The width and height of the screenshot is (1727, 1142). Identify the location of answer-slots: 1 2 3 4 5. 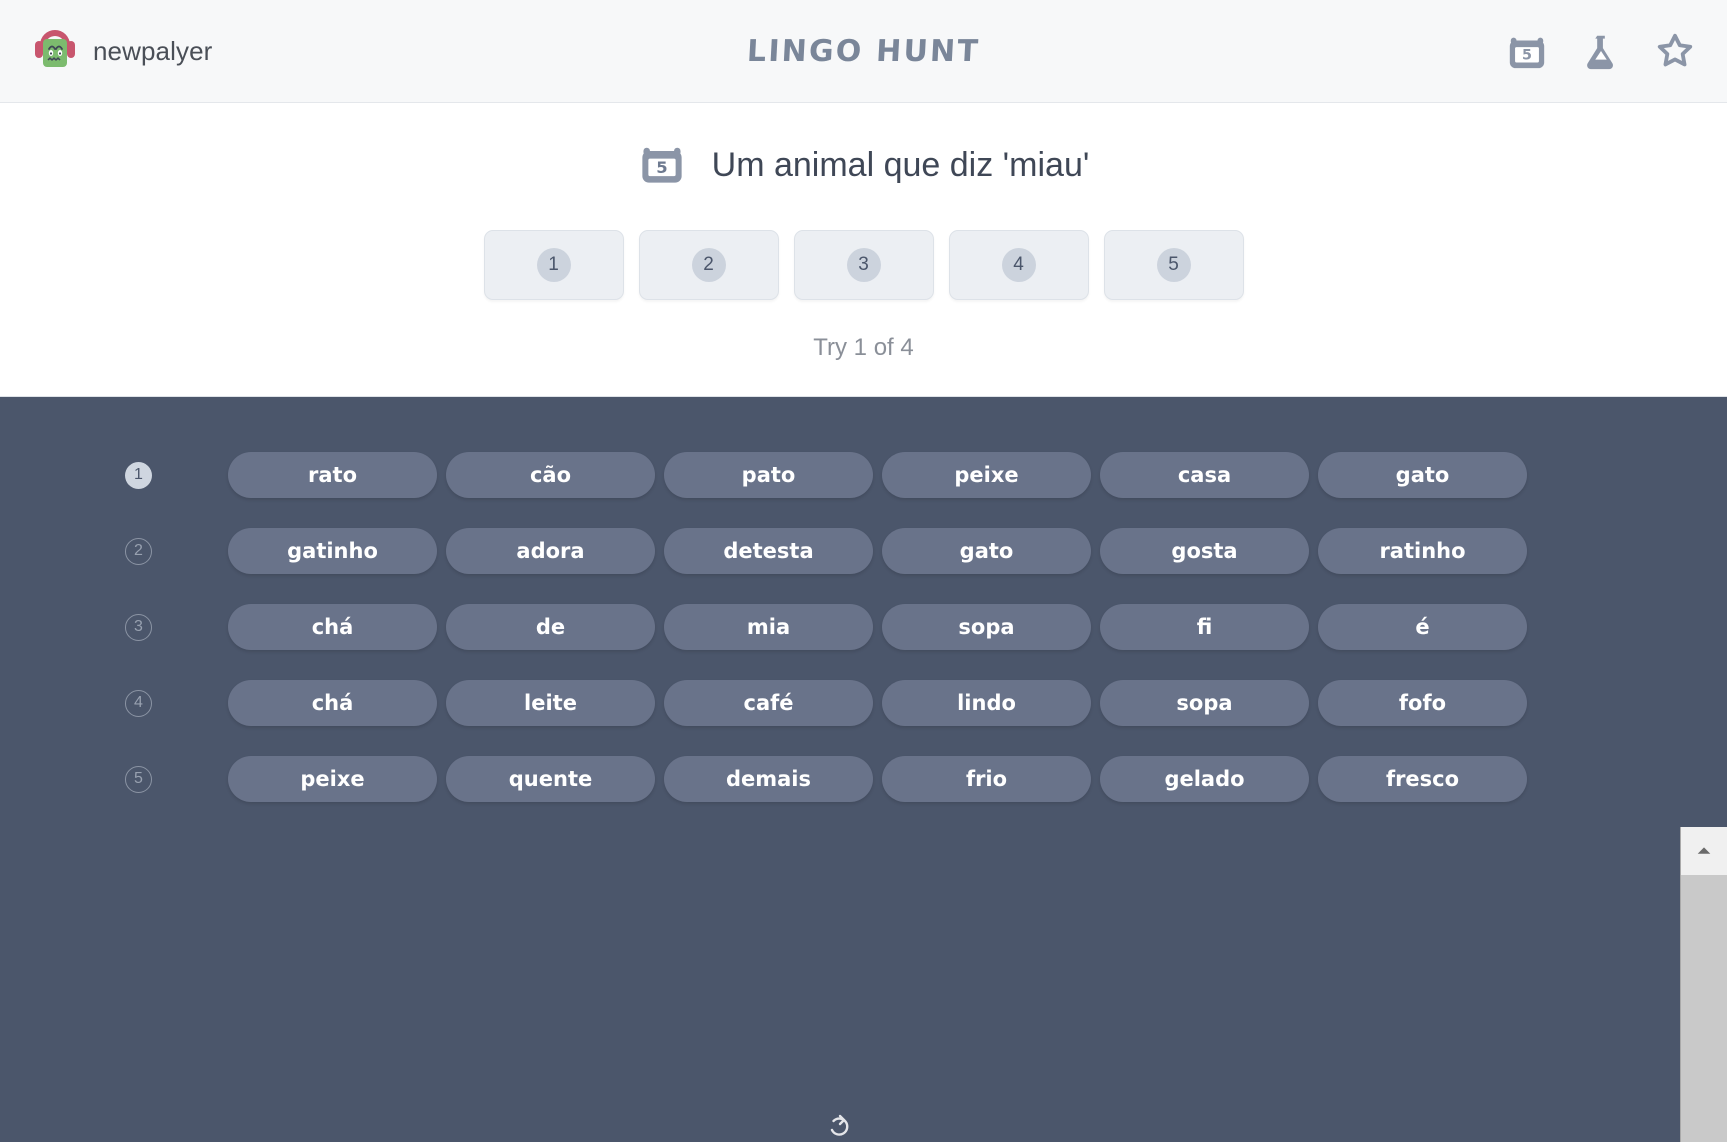
(863, 265).